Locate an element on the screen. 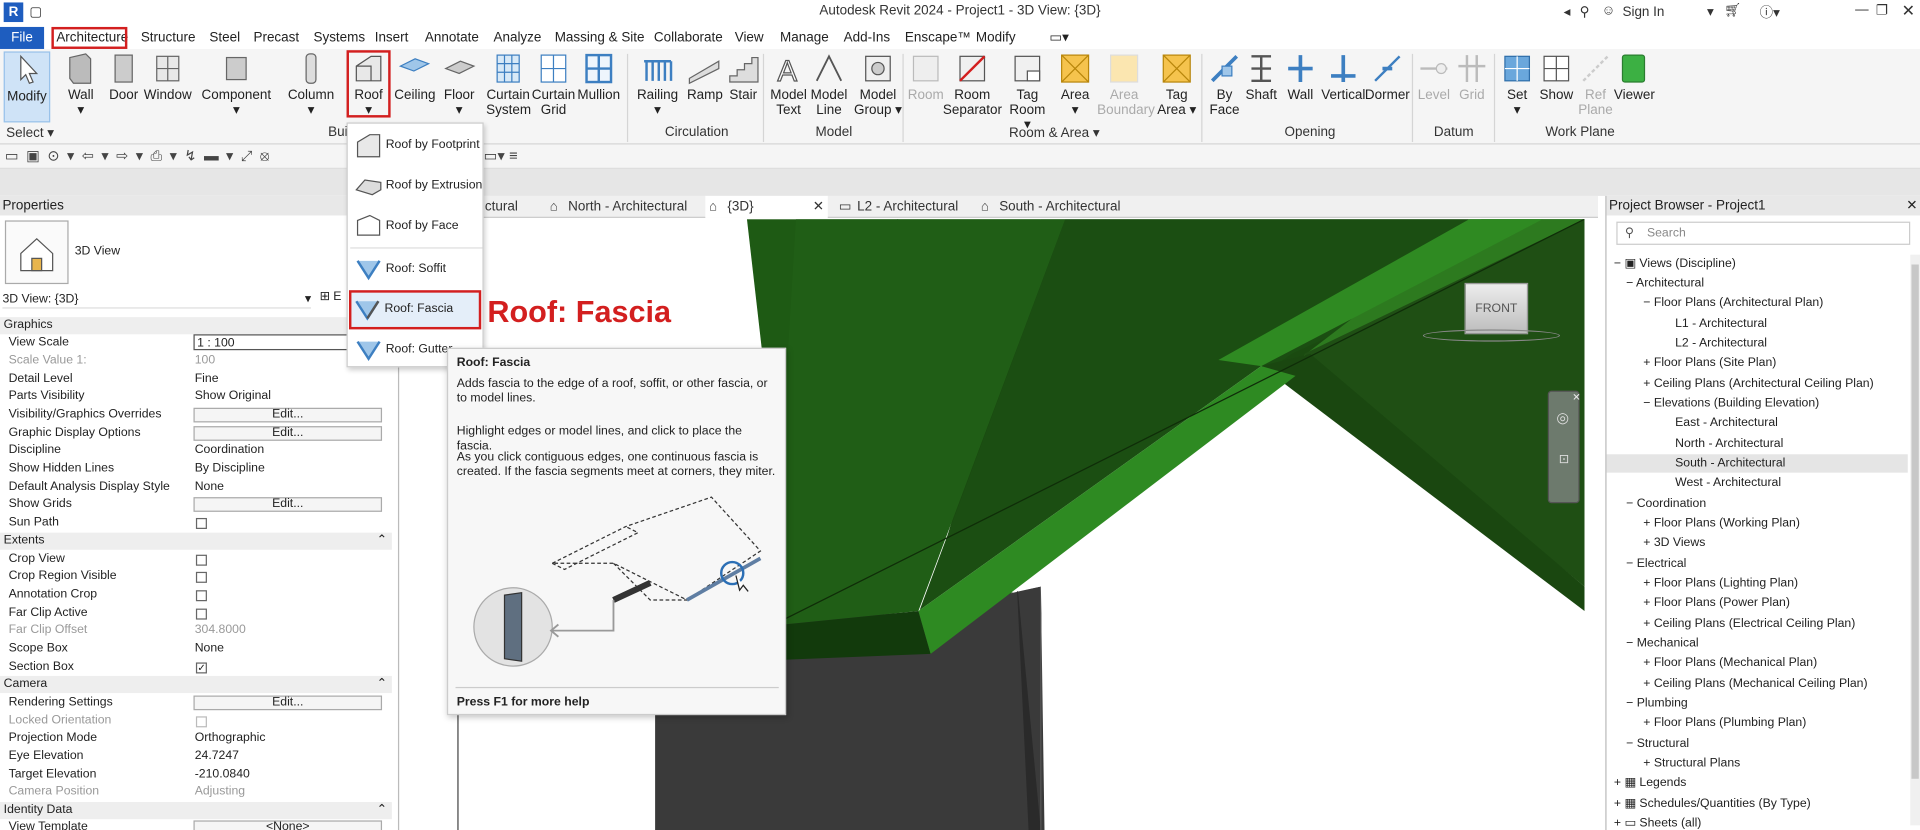 The height and width of the screenshot is (830, 1920). viewcube: FRONT is located at coordinates (1496, 308).